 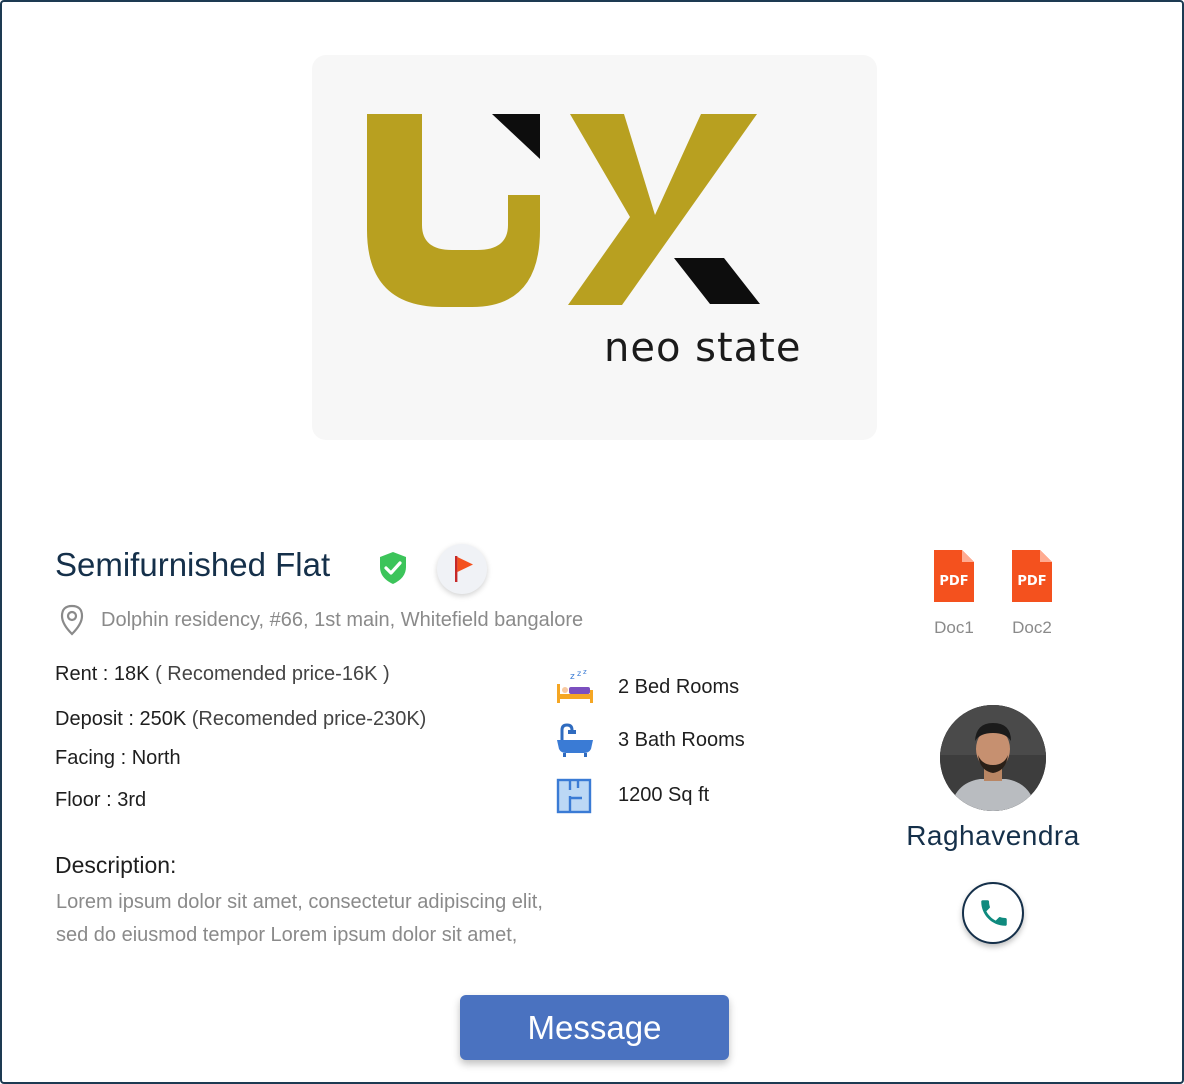 I want to click on ux-logo-icon, so click(x=563, y=210).